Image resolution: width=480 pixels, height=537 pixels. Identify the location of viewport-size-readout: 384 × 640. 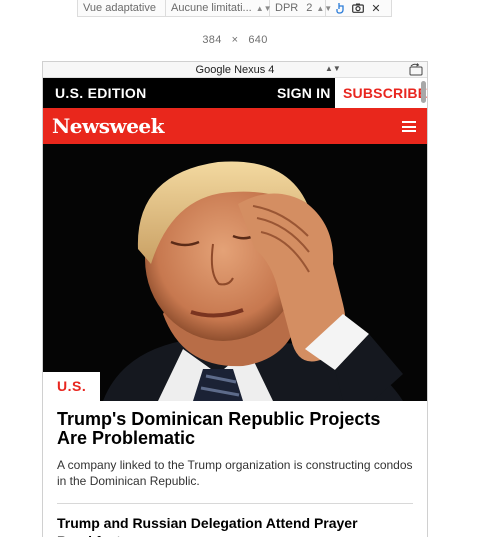
(235, 40).